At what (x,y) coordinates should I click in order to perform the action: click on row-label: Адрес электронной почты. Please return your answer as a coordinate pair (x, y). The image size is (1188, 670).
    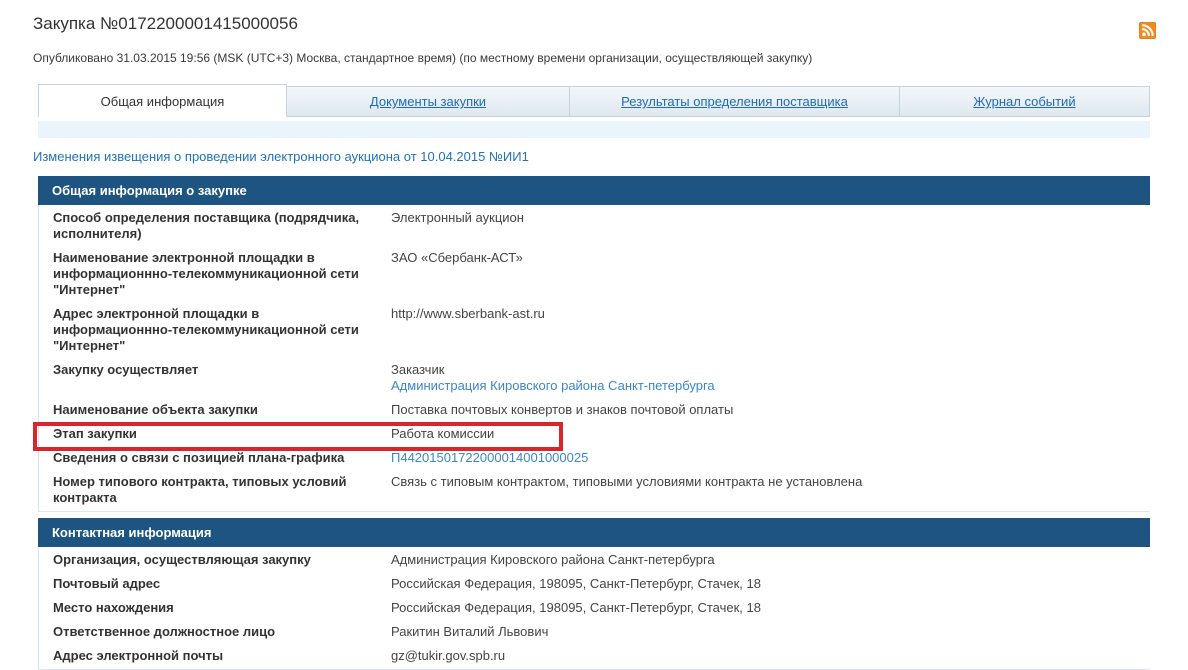
    Looking at the image, I should click on (138, 655).